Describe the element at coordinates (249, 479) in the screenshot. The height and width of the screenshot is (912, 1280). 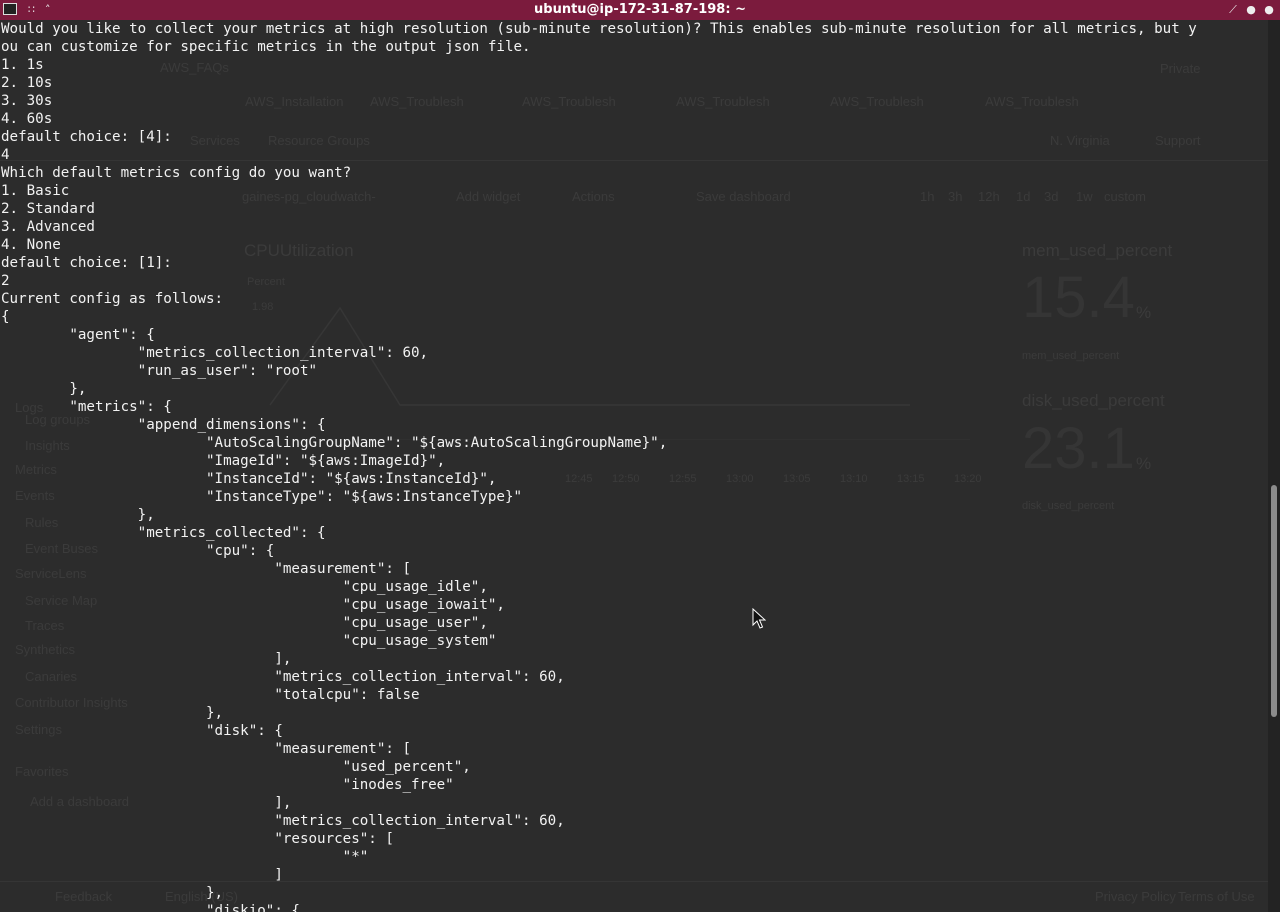
I see `terminal-line: "InstanceId": "${aws:InstanceId}",` at that location.